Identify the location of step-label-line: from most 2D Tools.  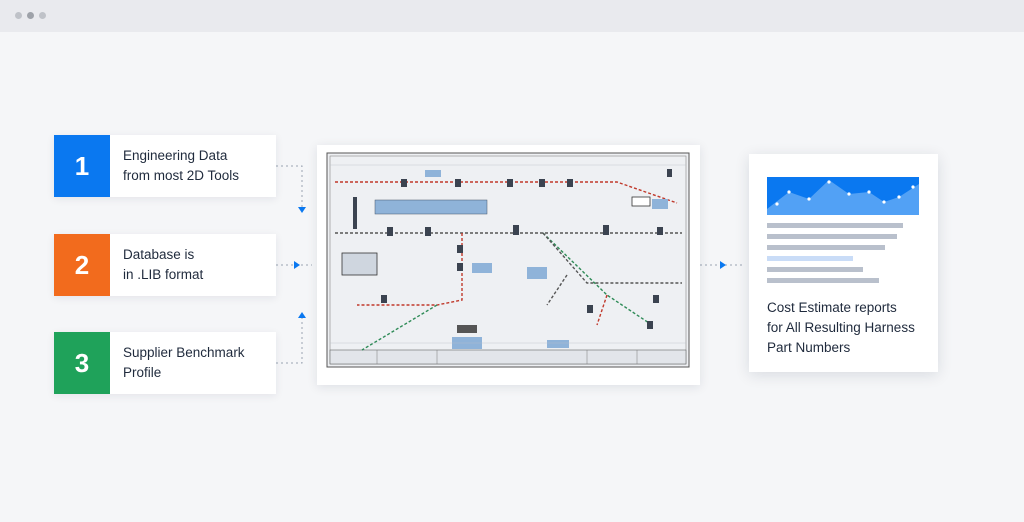
(181, 175).